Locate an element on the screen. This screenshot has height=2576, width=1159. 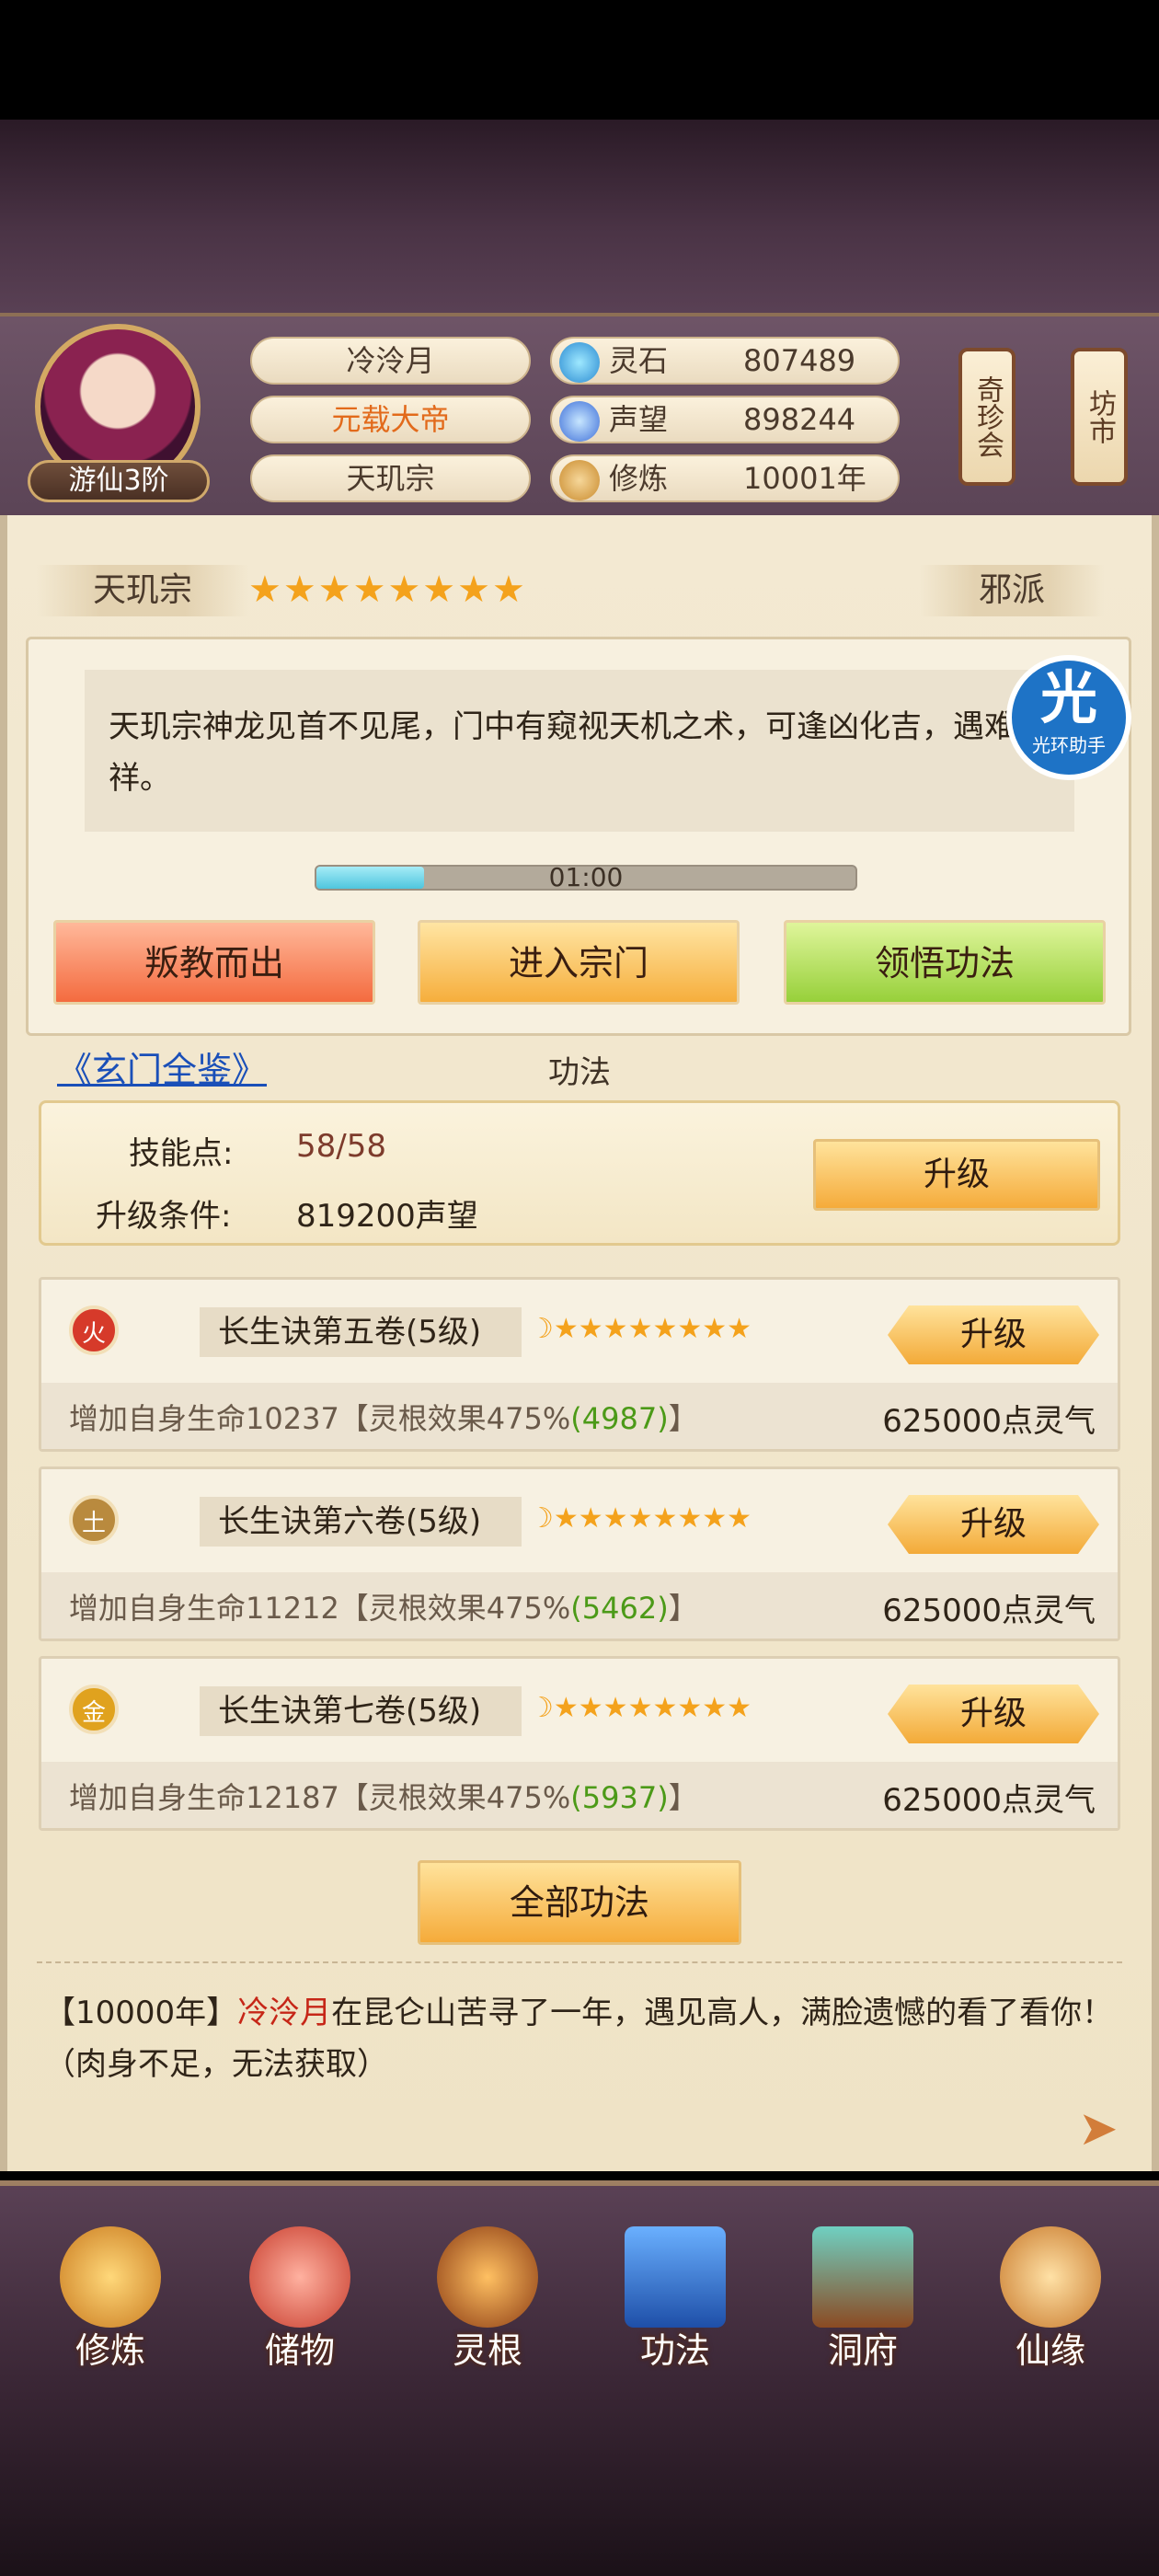
resource-value: 898244 is located at coordinates (799, 419).